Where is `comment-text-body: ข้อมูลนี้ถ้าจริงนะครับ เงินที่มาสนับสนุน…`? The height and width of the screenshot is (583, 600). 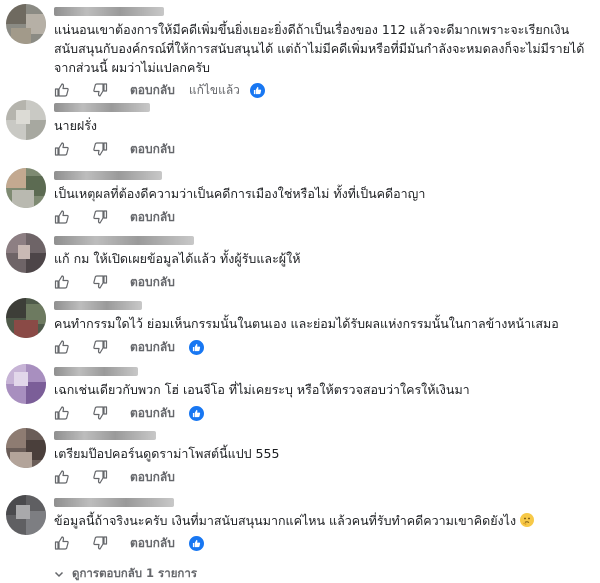 comment-text-body: ข้อมูลนี้ถ้าจริงนะครับ เงินที่มาสนับสนุน… is located at coordinates (285, 520).